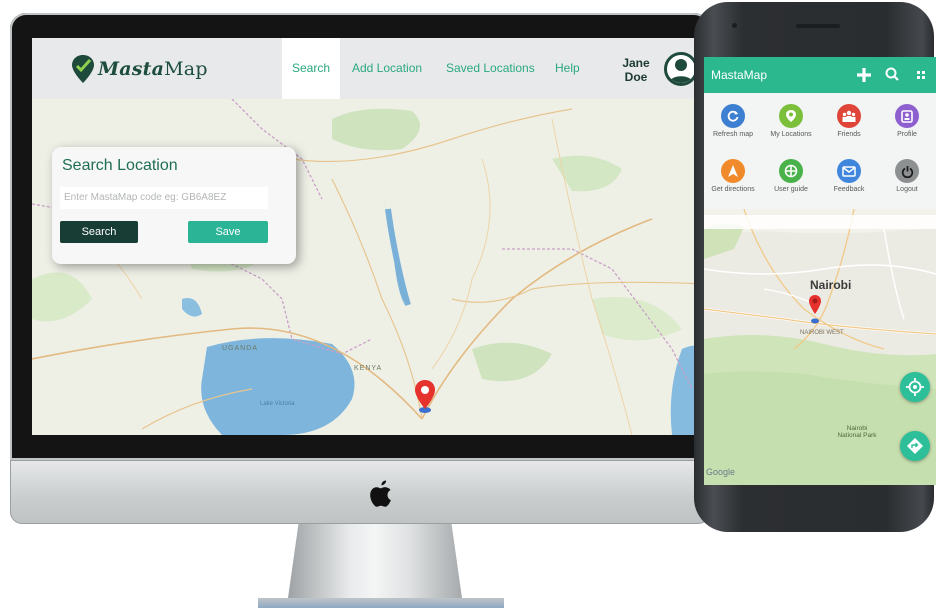  I want to click on map-label-kenya: KENYA, so click(368, 368).